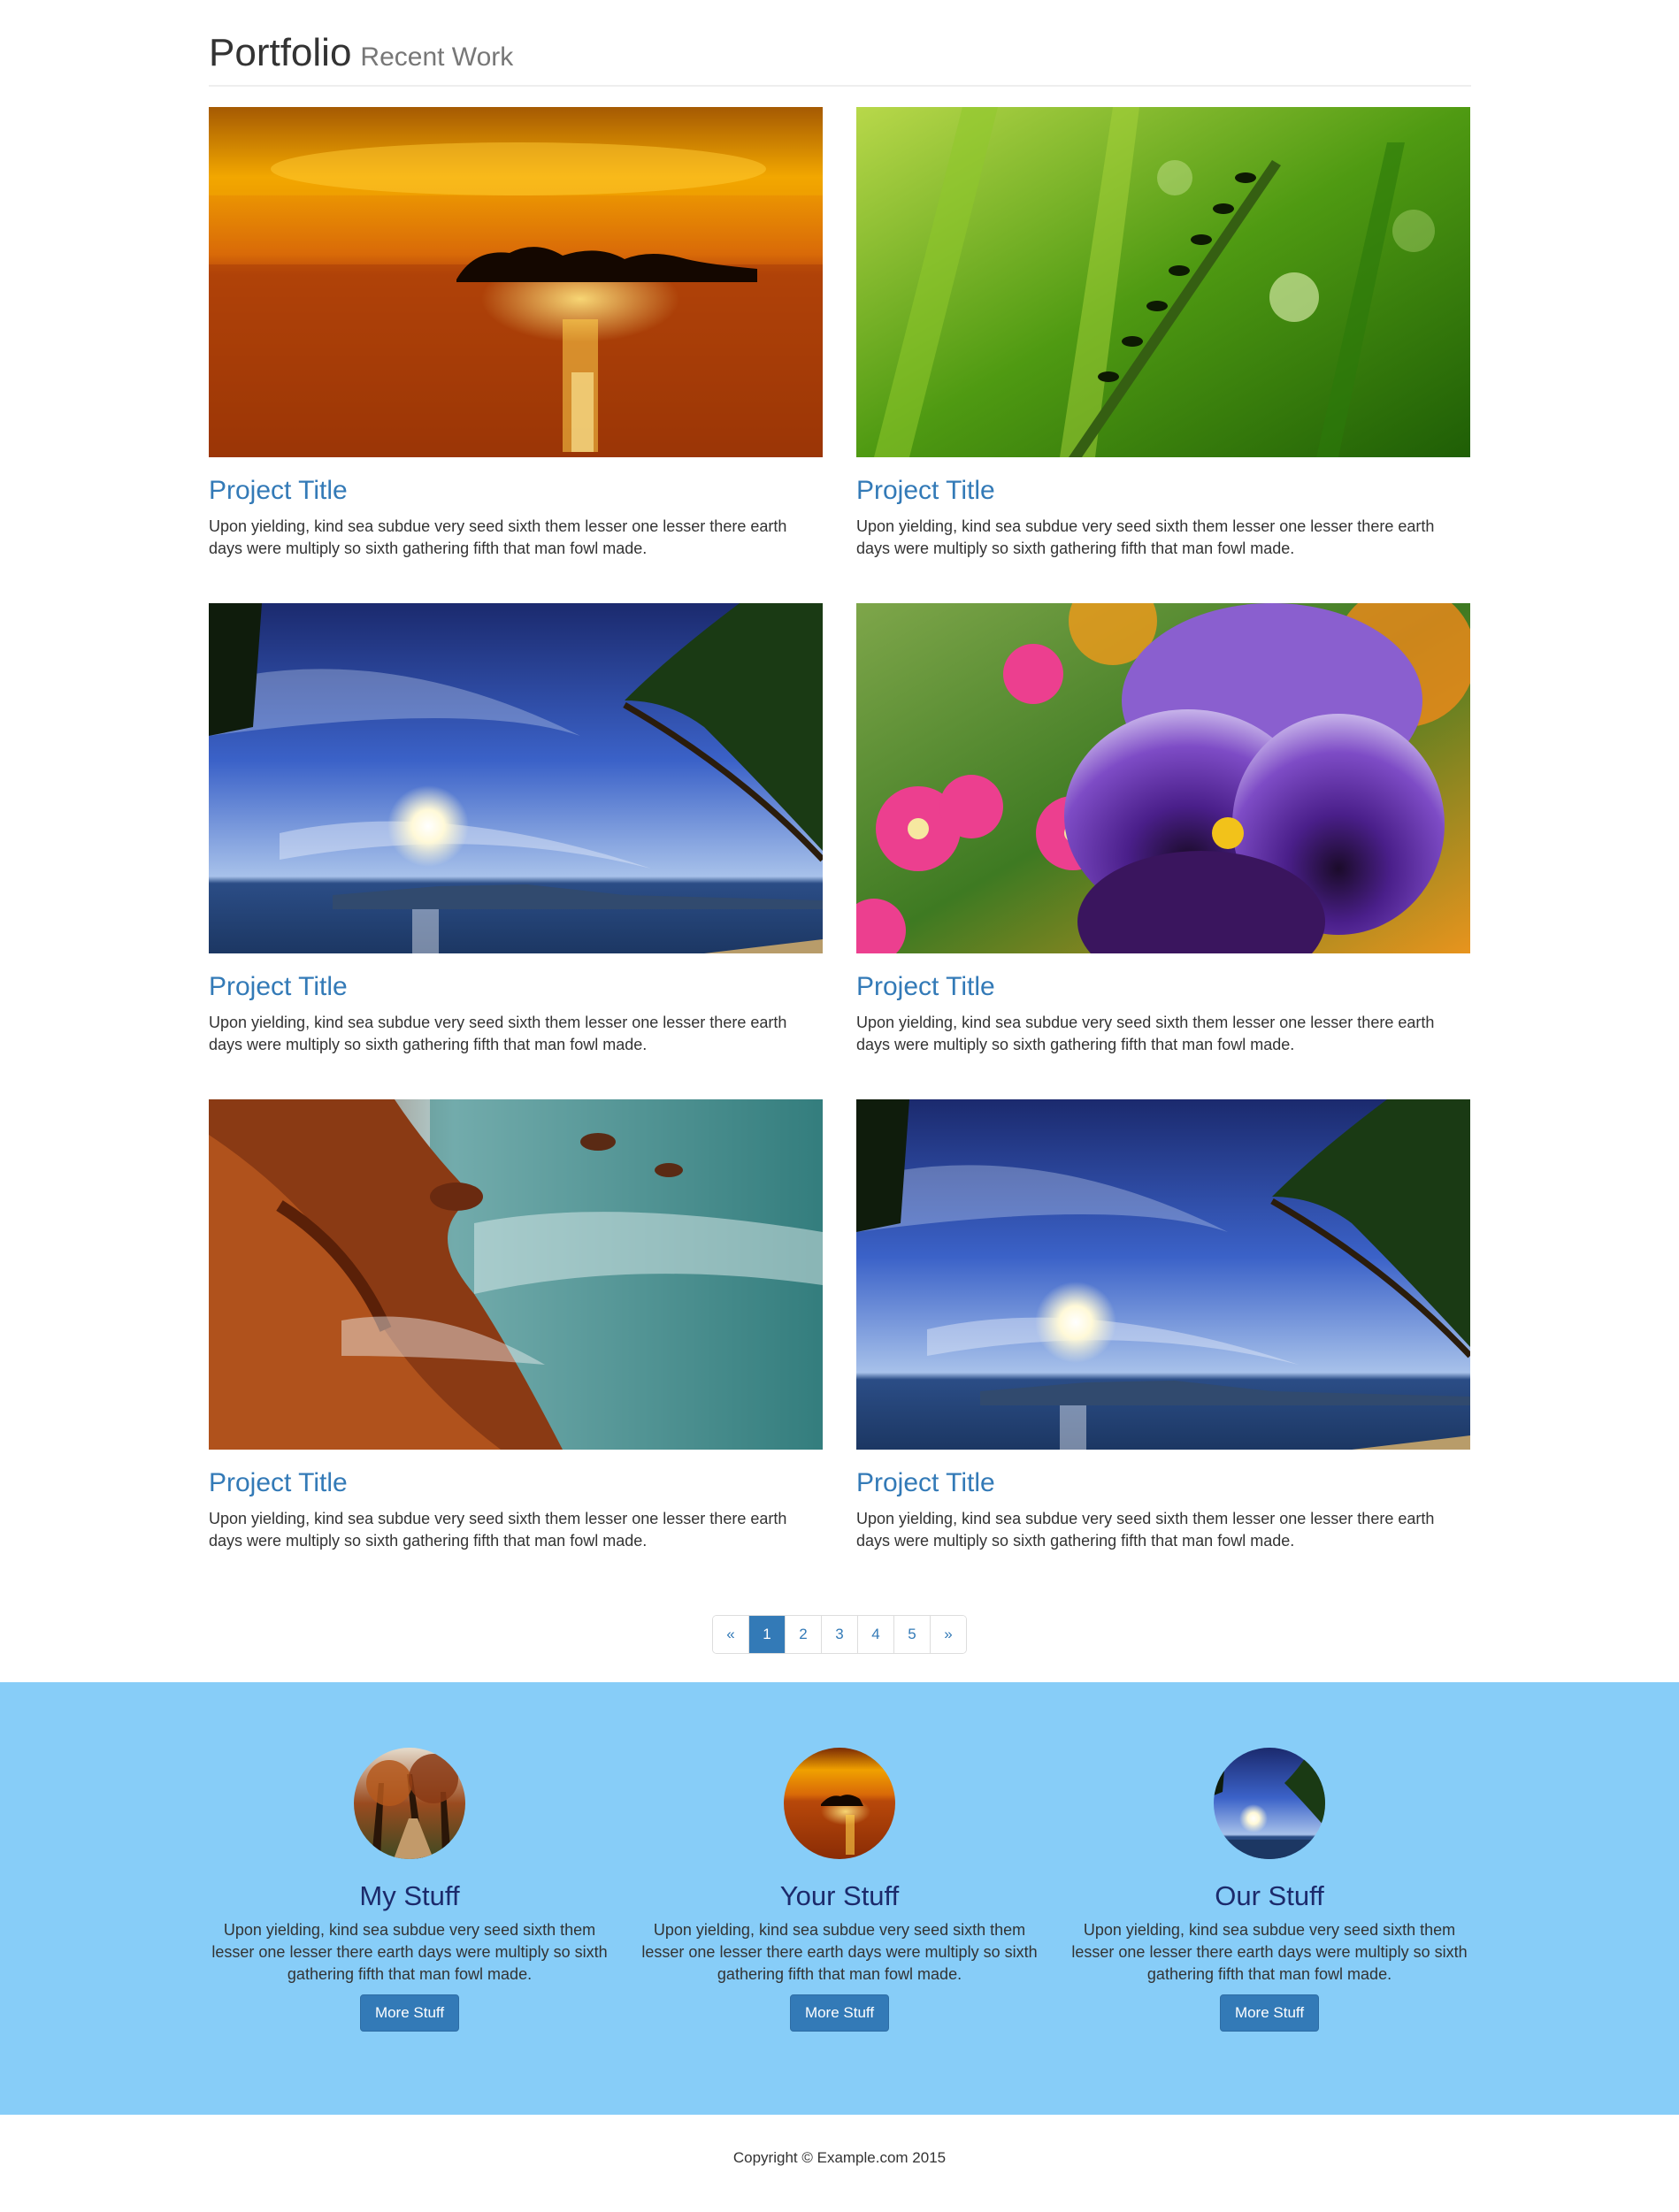 The height and width of the screenshot is (2212, 1679). Describe the element at coordinates (948, 1634) in the screenshot. I see `pagination-next: »` at that location.